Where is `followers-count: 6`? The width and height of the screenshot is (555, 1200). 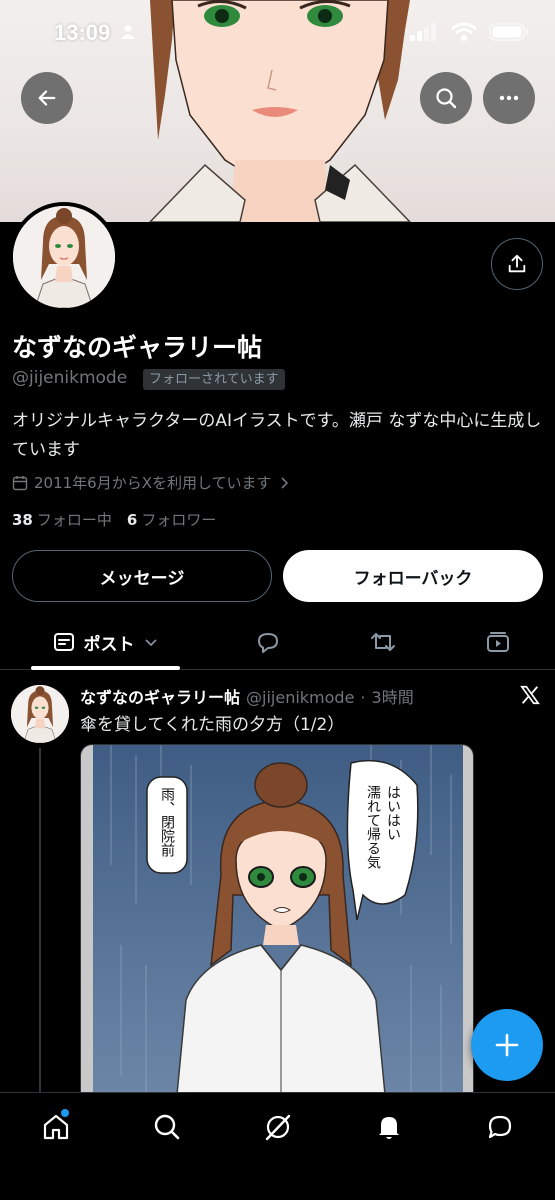
followers-count: 6 is located at coordinates (132, 520).